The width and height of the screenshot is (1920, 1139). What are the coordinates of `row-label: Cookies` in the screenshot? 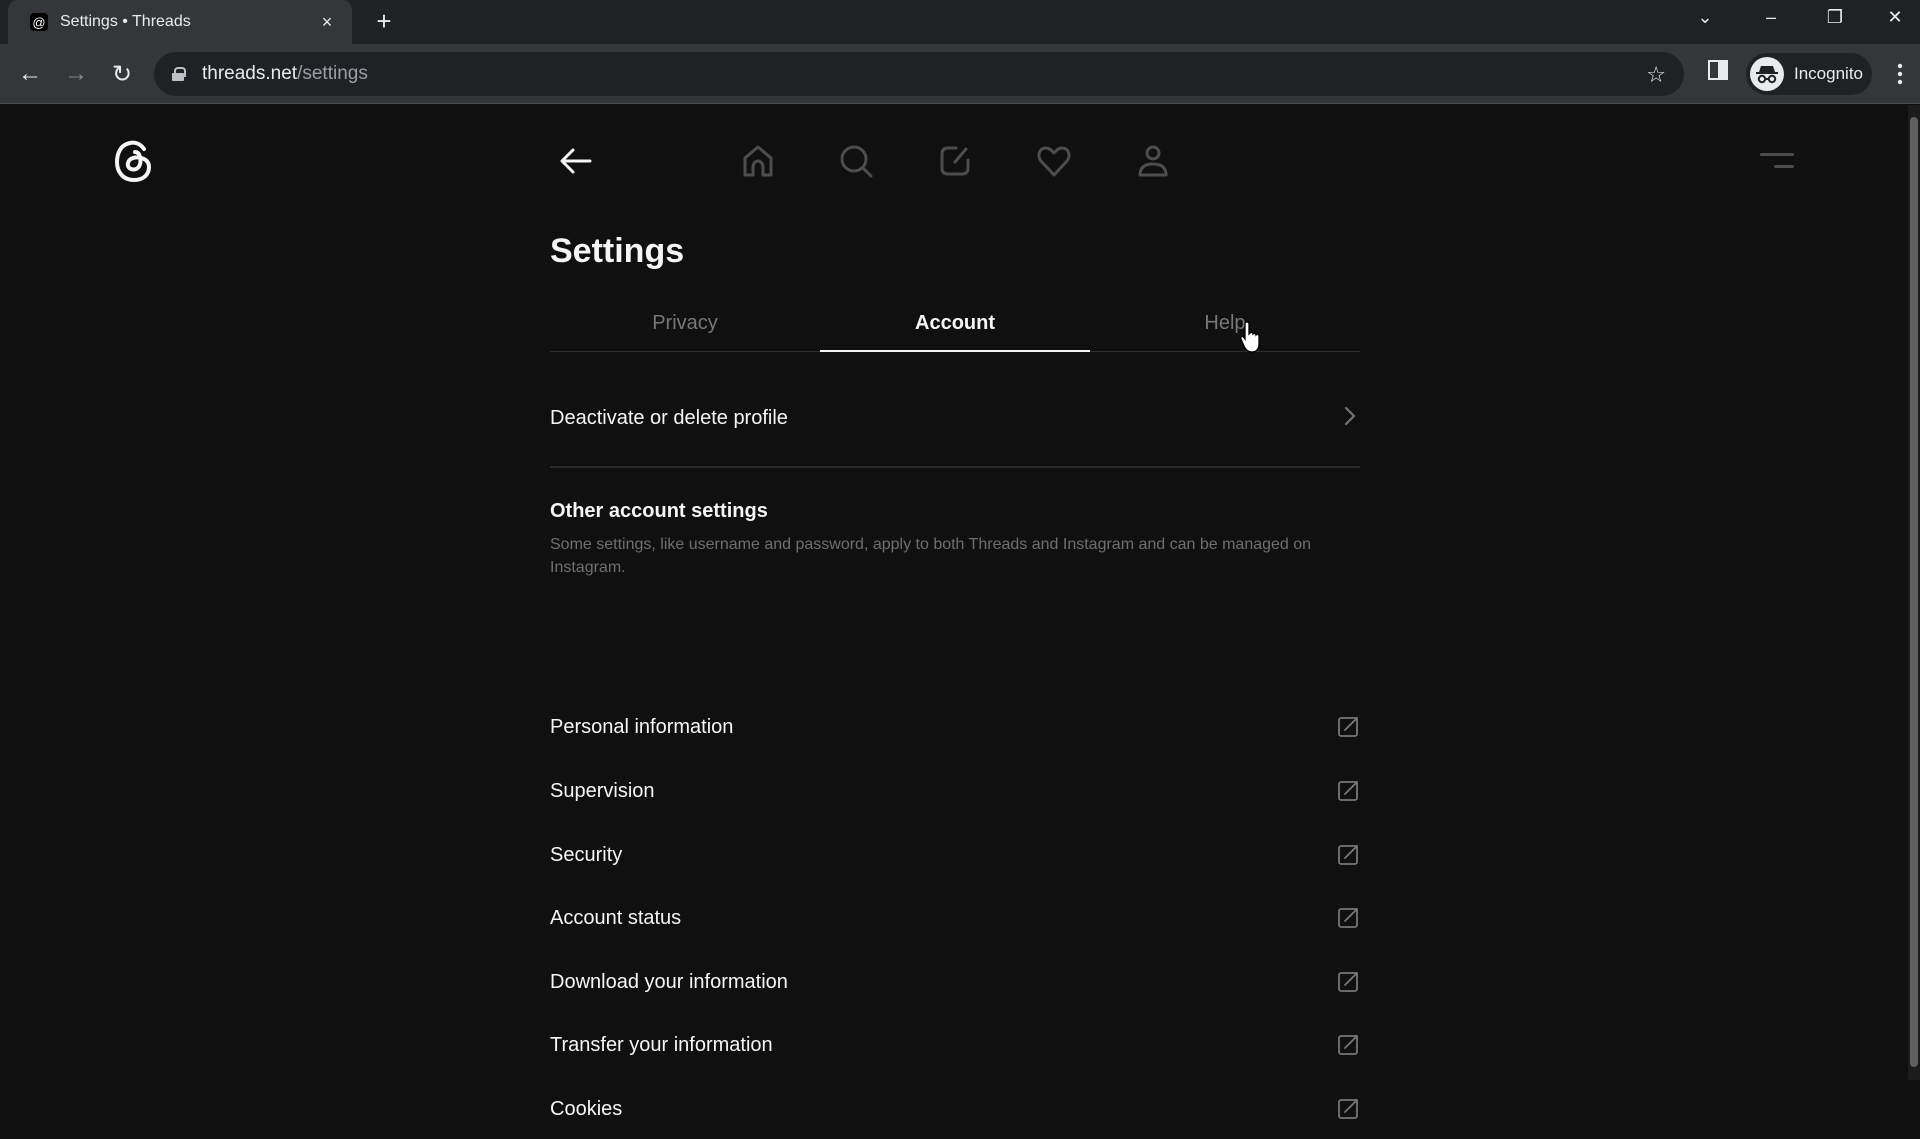 It's located at (586, 1108).